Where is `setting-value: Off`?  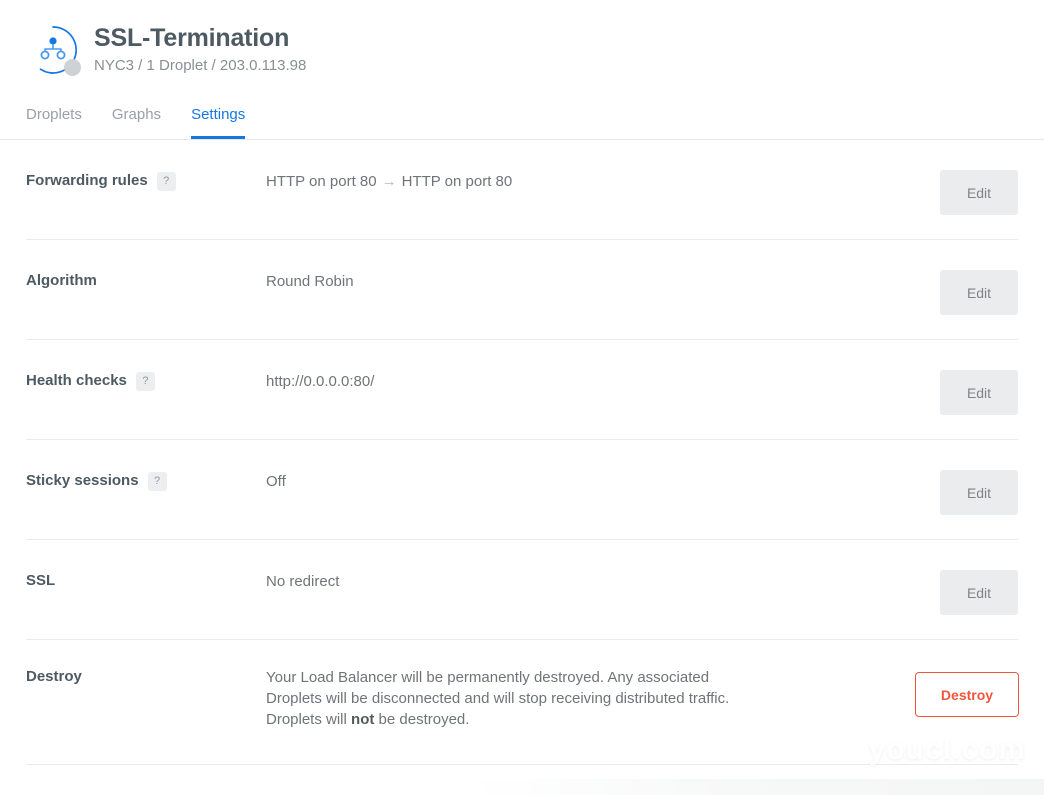 setting-value: Off is located at coordinates (276, 481).